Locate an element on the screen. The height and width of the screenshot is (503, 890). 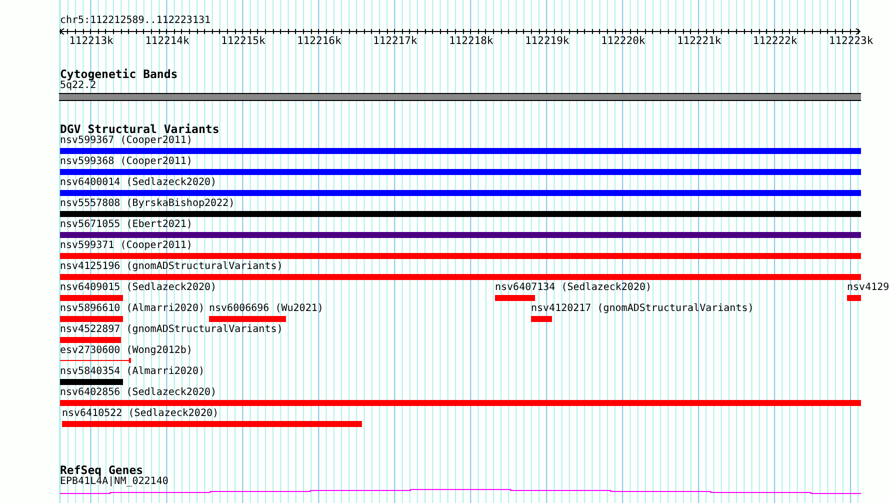
variant-label: nsv4120217 (gnomADStructuralVariants) is located at coordinates (642, 309).